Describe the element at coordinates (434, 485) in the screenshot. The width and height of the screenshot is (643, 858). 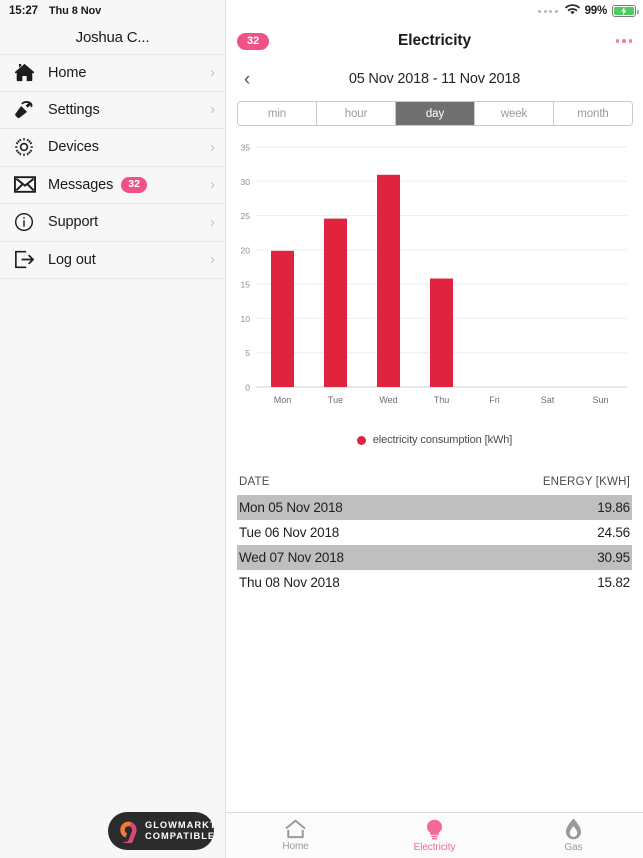
I see `table-header-row: DATE ENERGY [KWH]` at that location.